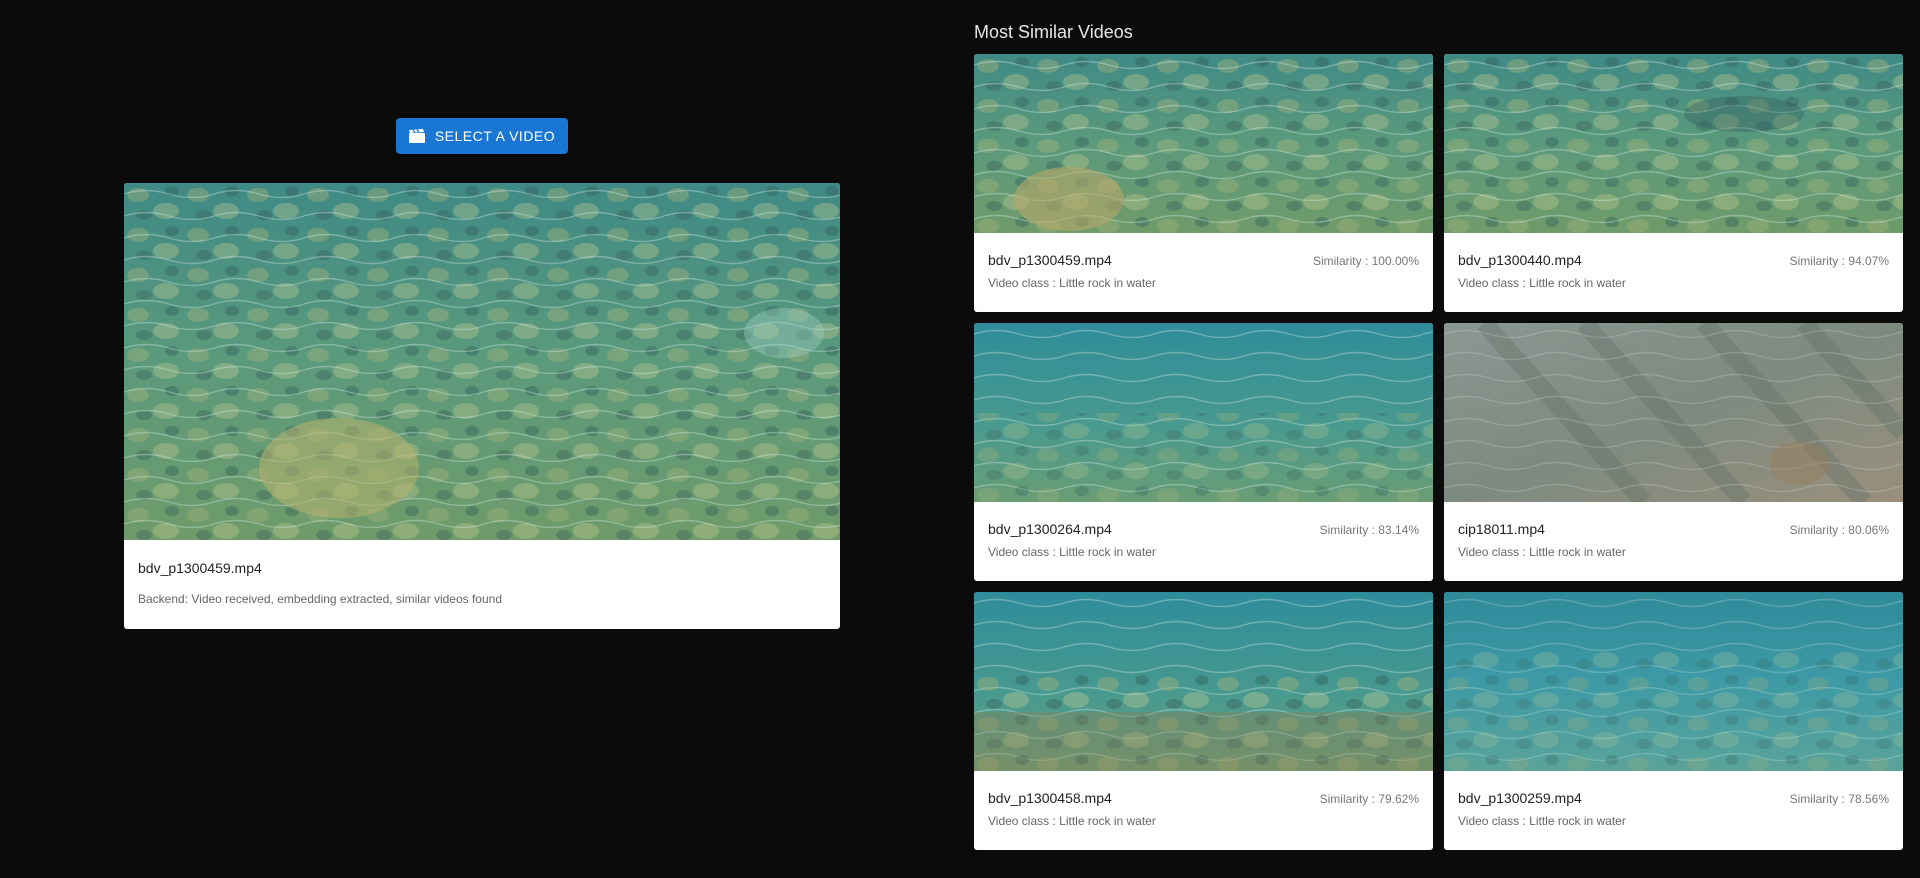  Describe the element at coordinates (1501, 529) in the screenshot. I see `result-filename: cip18011.mp4` at that location.